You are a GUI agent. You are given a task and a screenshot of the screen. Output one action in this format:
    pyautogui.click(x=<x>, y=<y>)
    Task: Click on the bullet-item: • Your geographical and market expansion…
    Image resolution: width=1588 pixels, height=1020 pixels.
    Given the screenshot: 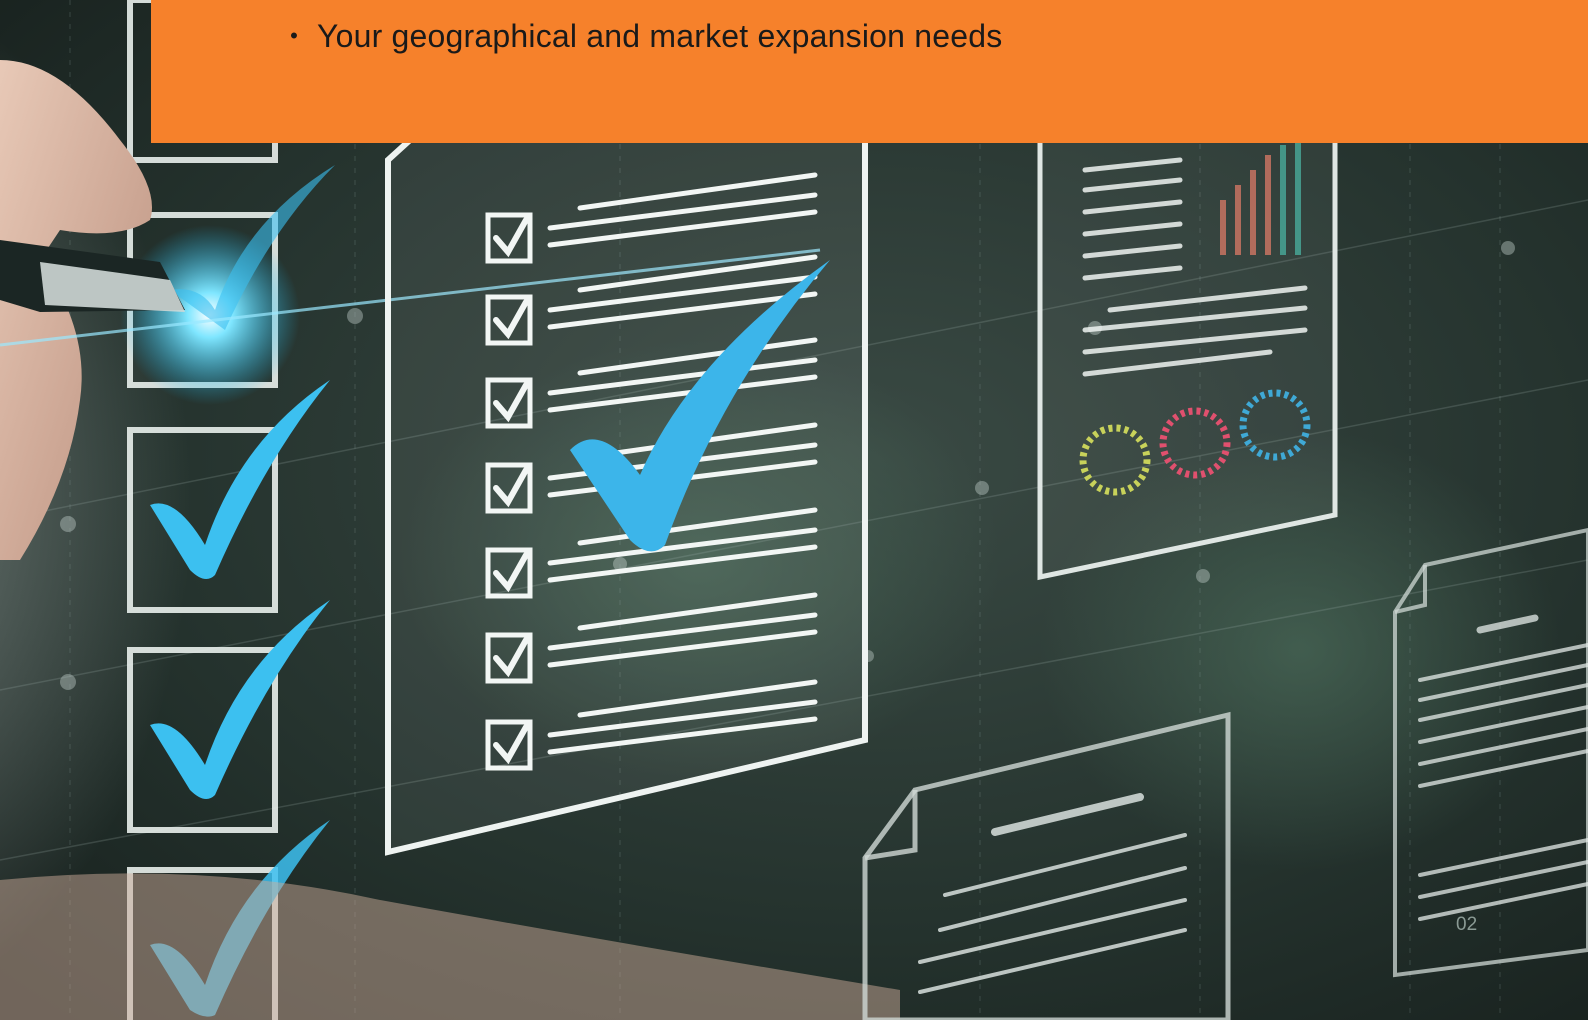 What is the action you would take?
    pyautogui.click(x=636, y=36)
    